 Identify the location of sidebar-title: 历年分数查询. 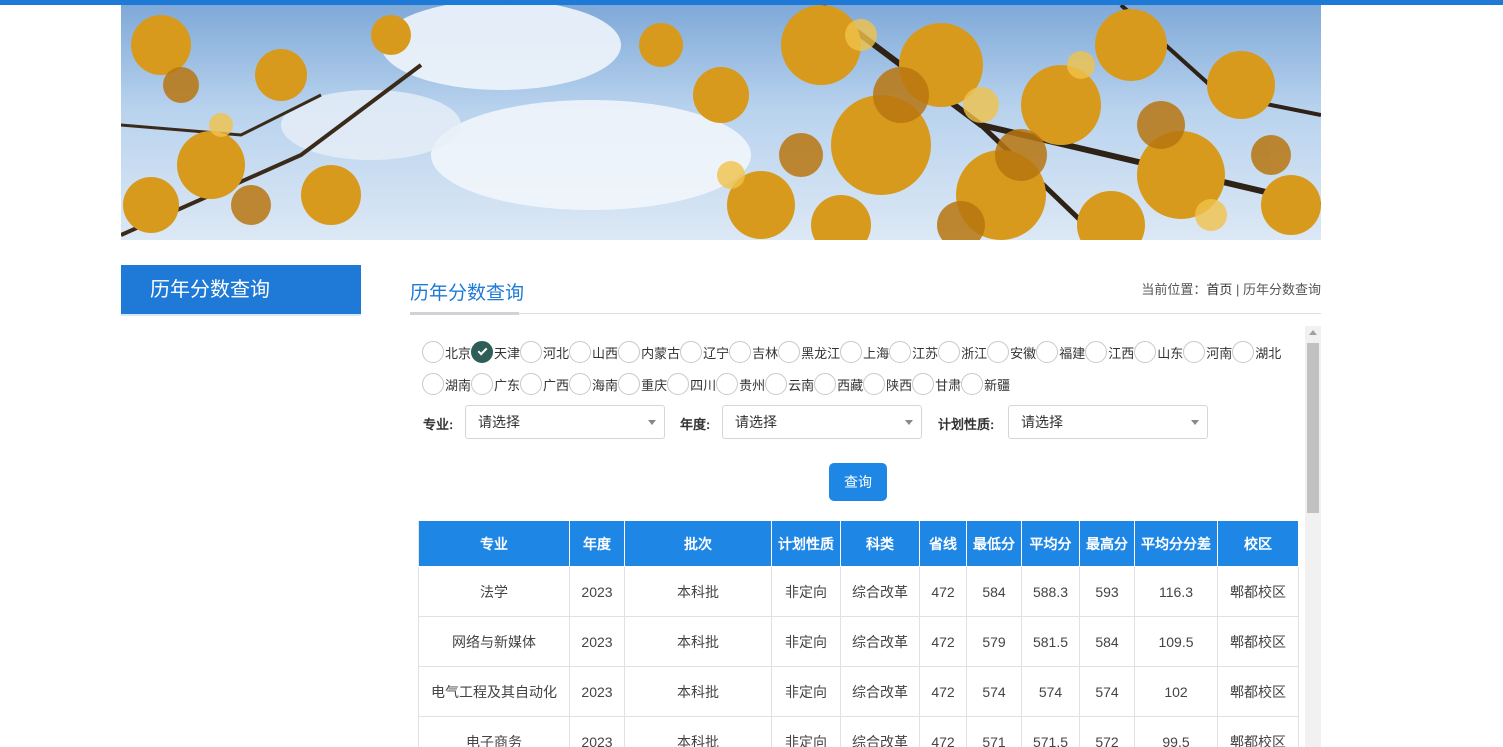
(241, 290).